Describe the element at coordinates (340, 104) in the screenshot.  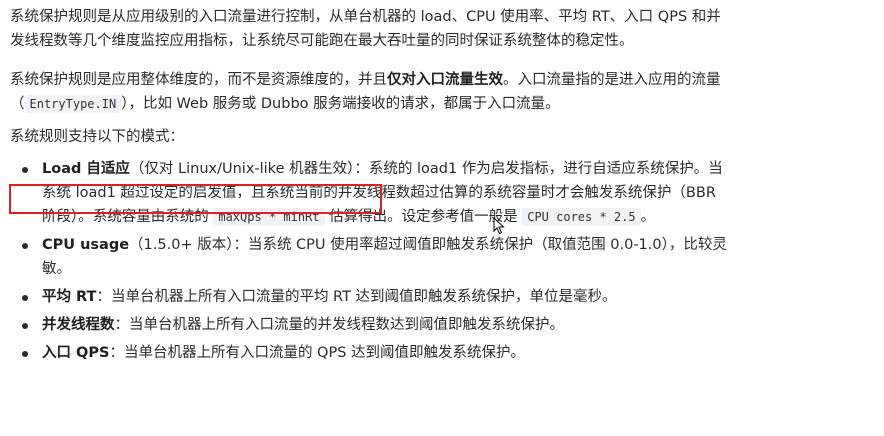
I see `scope-text-3: ），比如 Web 服务或 Dubbo 服务端接收的请求，都属于入口流量。` at that location.